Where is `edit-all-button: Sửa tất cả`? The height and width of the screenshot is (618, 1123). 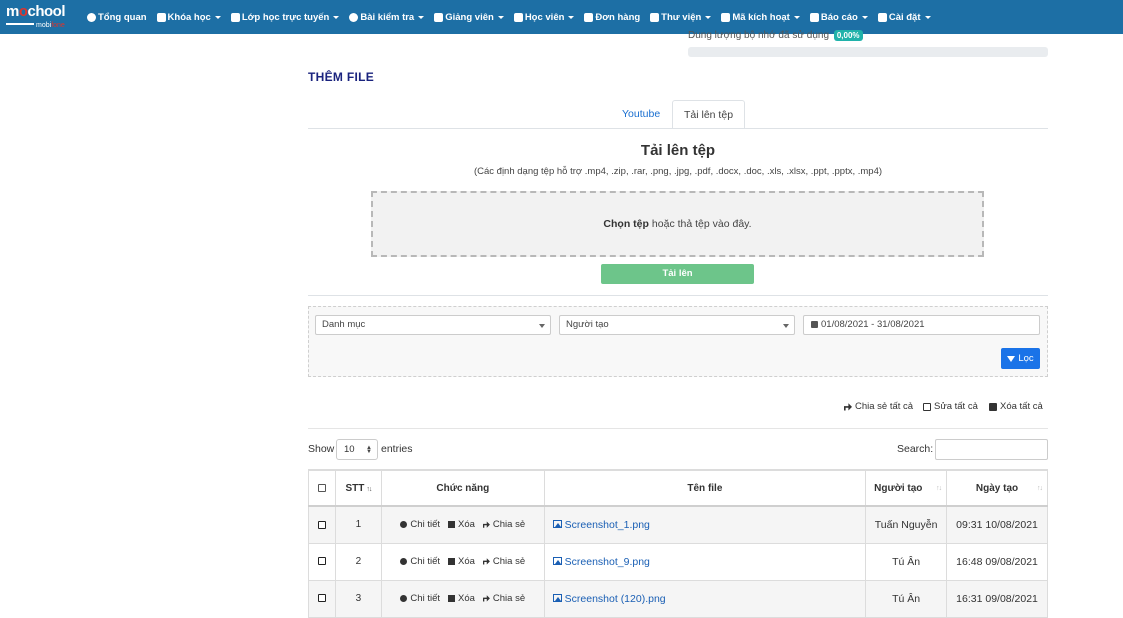
edit-all-button: Sửa tất cả is located at coordinates (950, 406).